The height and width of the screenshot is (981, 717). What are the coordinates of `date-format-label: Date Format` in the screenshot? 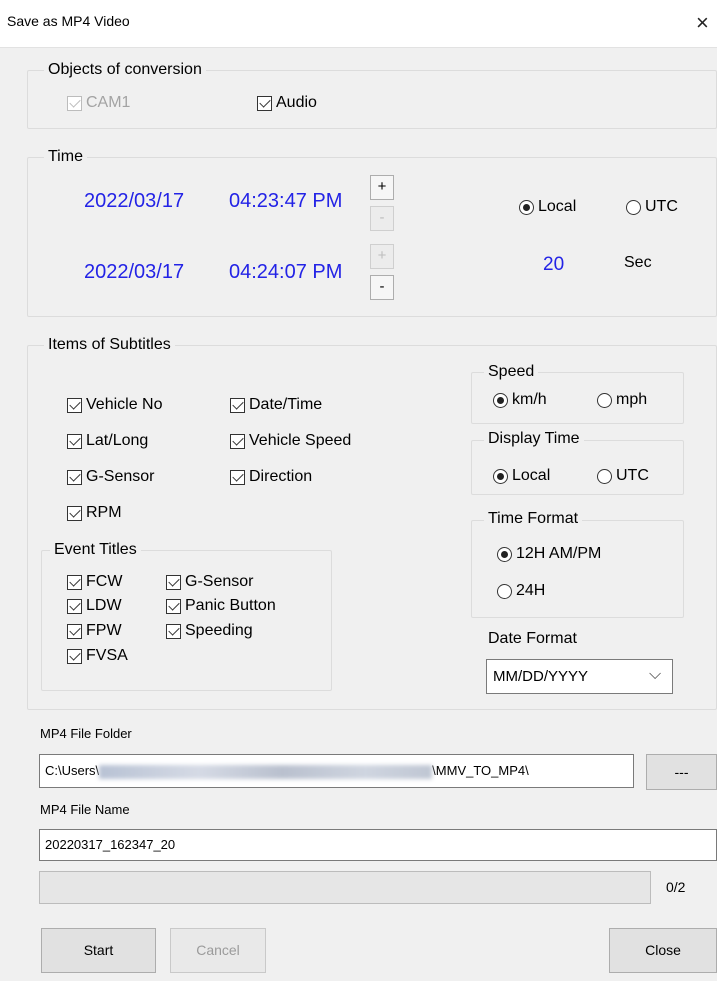 It's located at (532, 638).